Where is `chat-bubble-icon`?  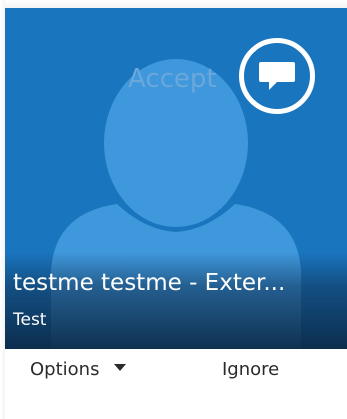 chat-bubble-icon is located at coordinates (277, 76).